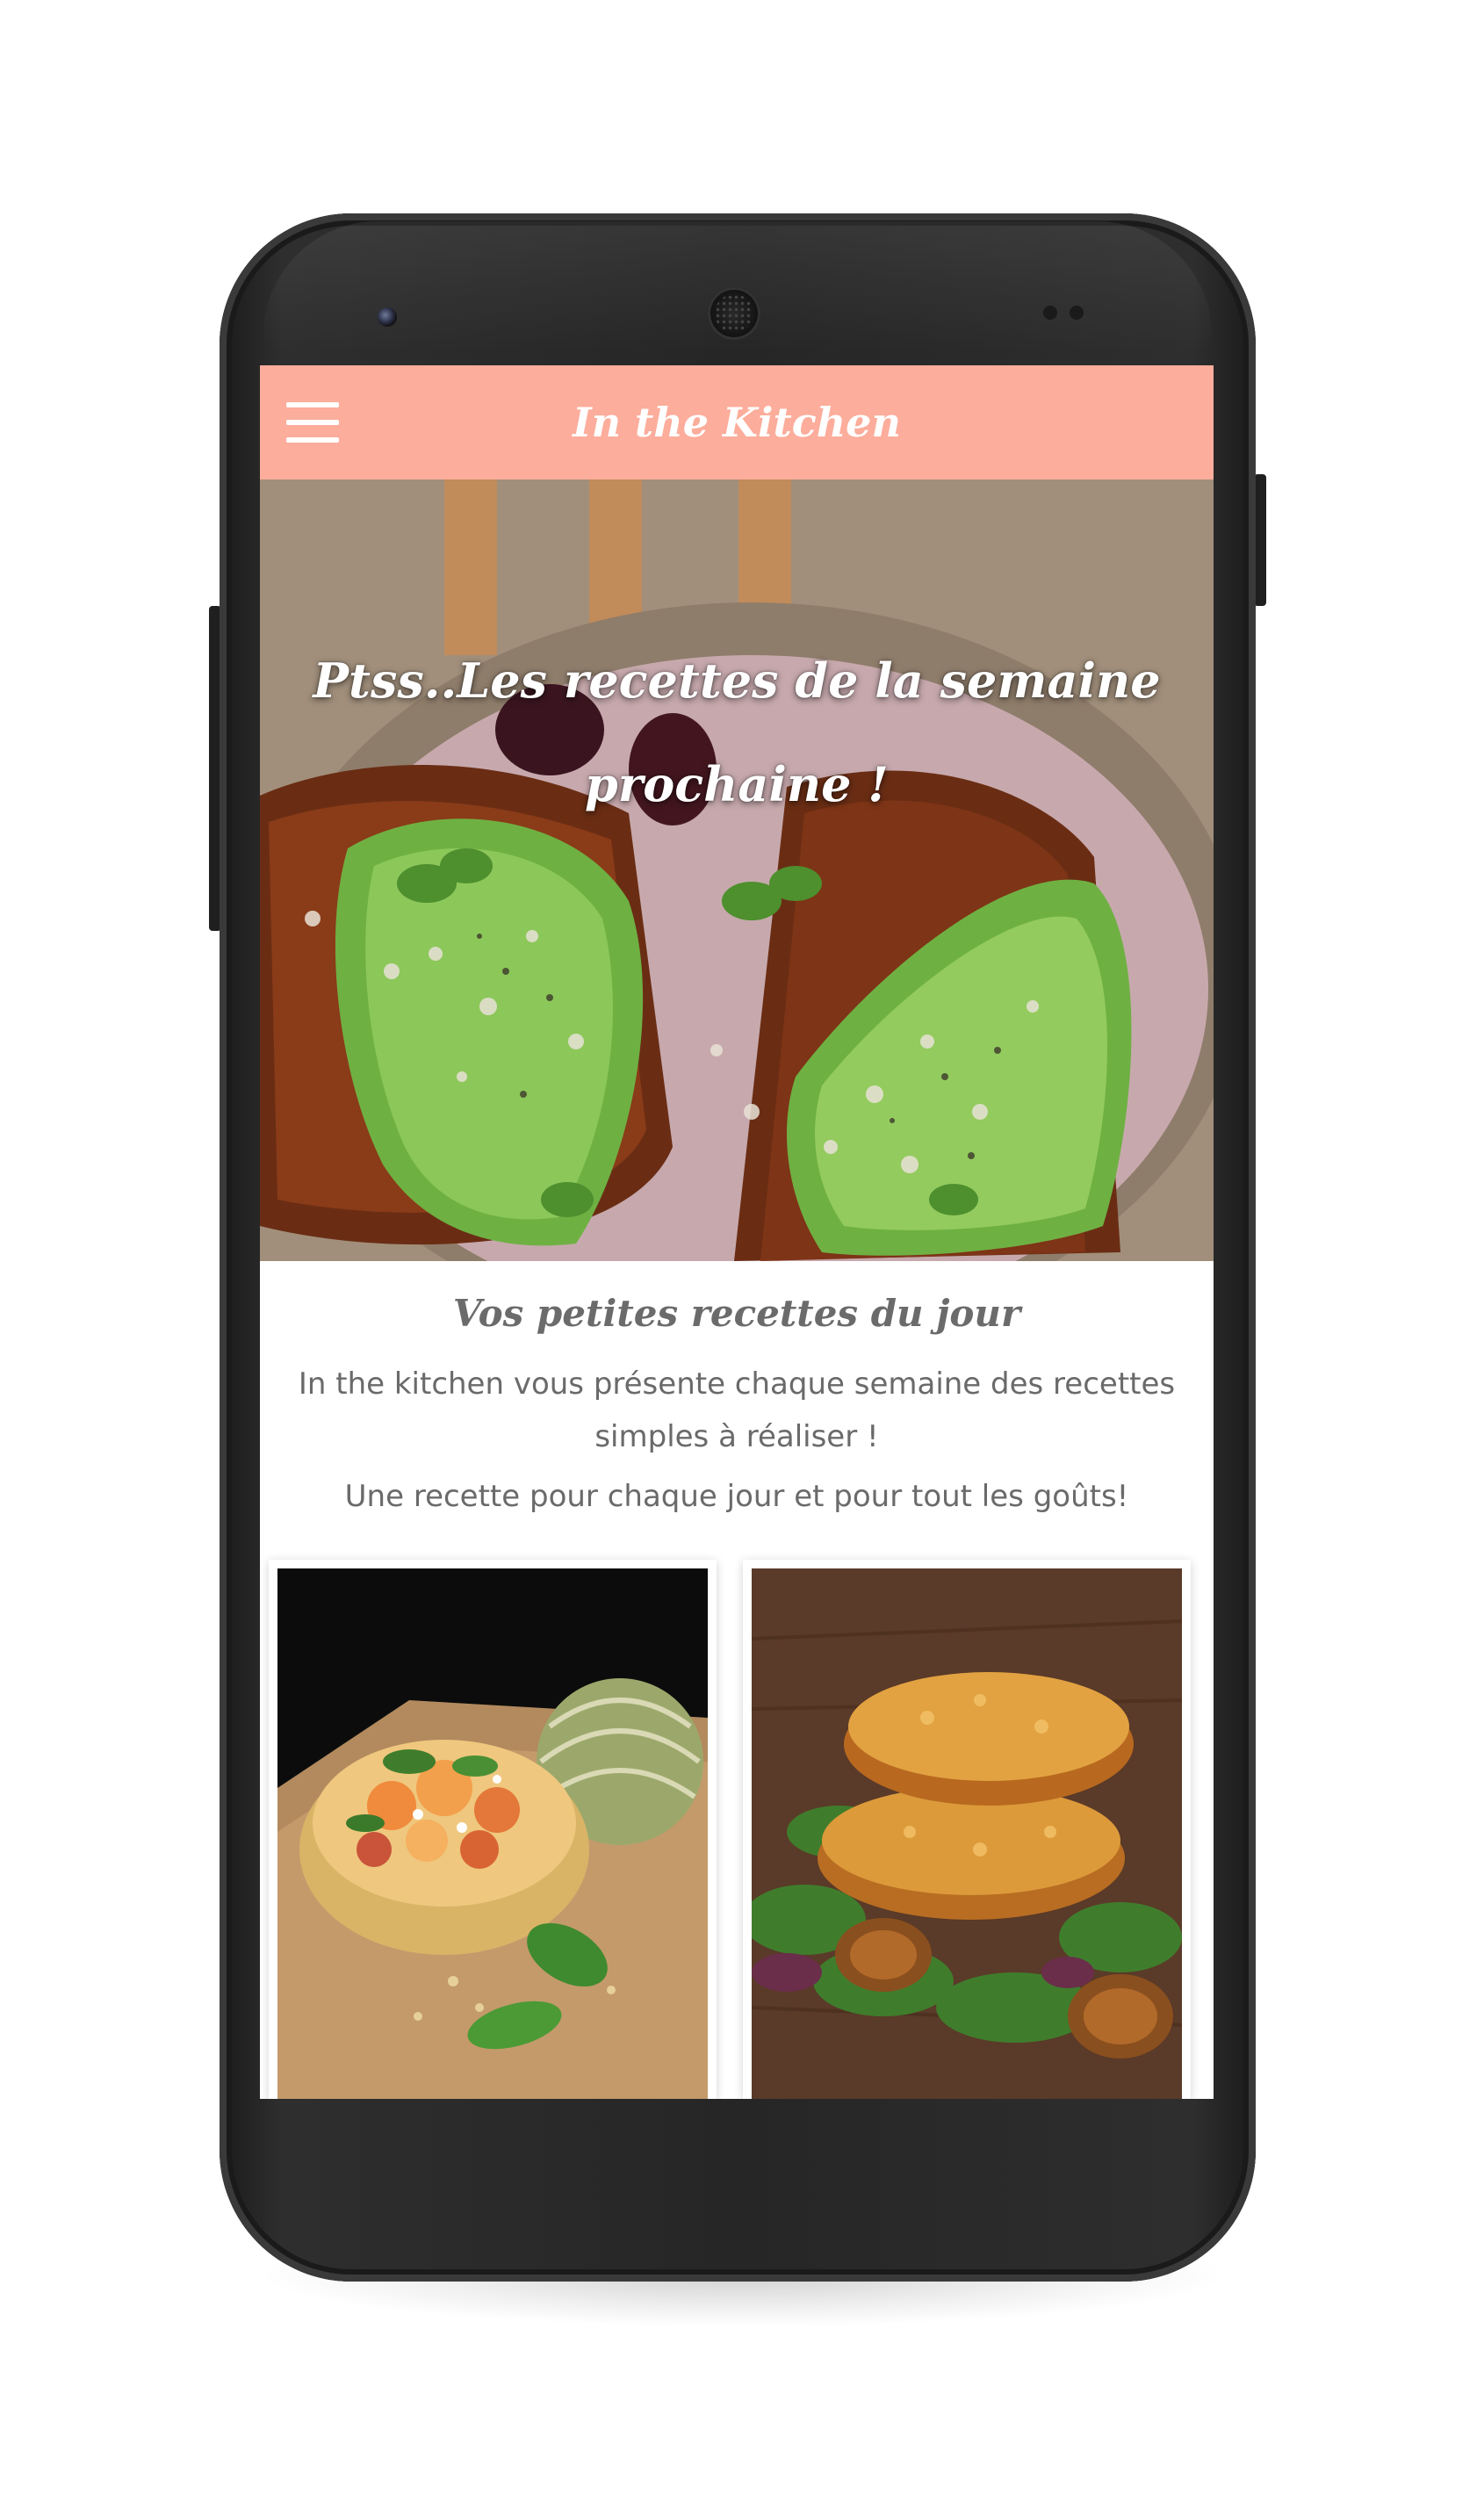 The width and height of the screenshot is (1484, 2509). What do you see at coordinates (736, 1313) in the screenshot?
I see `section-title: Vos petites recettes du jour` at bounding box center [736, 1313].